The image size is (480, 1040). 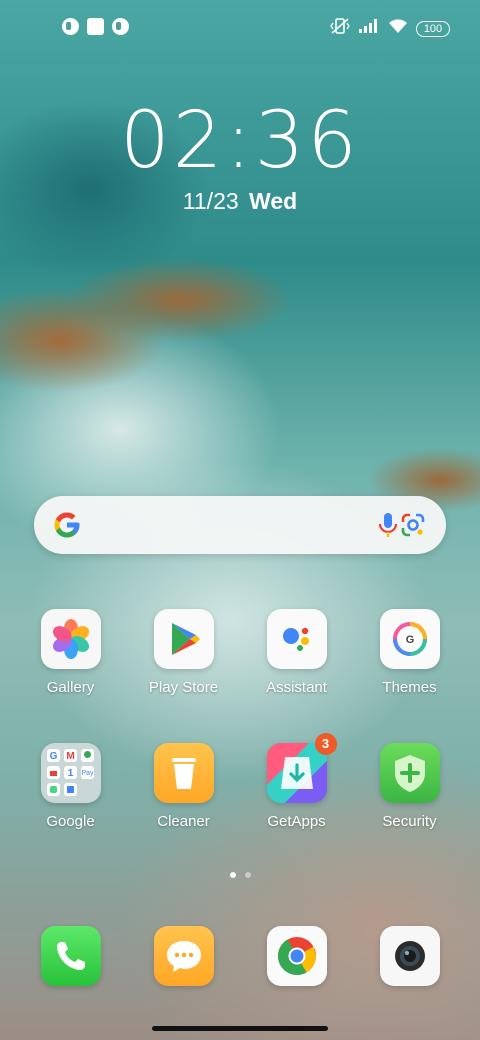 I want to click on page-indicator, so click(x=240, y=875).